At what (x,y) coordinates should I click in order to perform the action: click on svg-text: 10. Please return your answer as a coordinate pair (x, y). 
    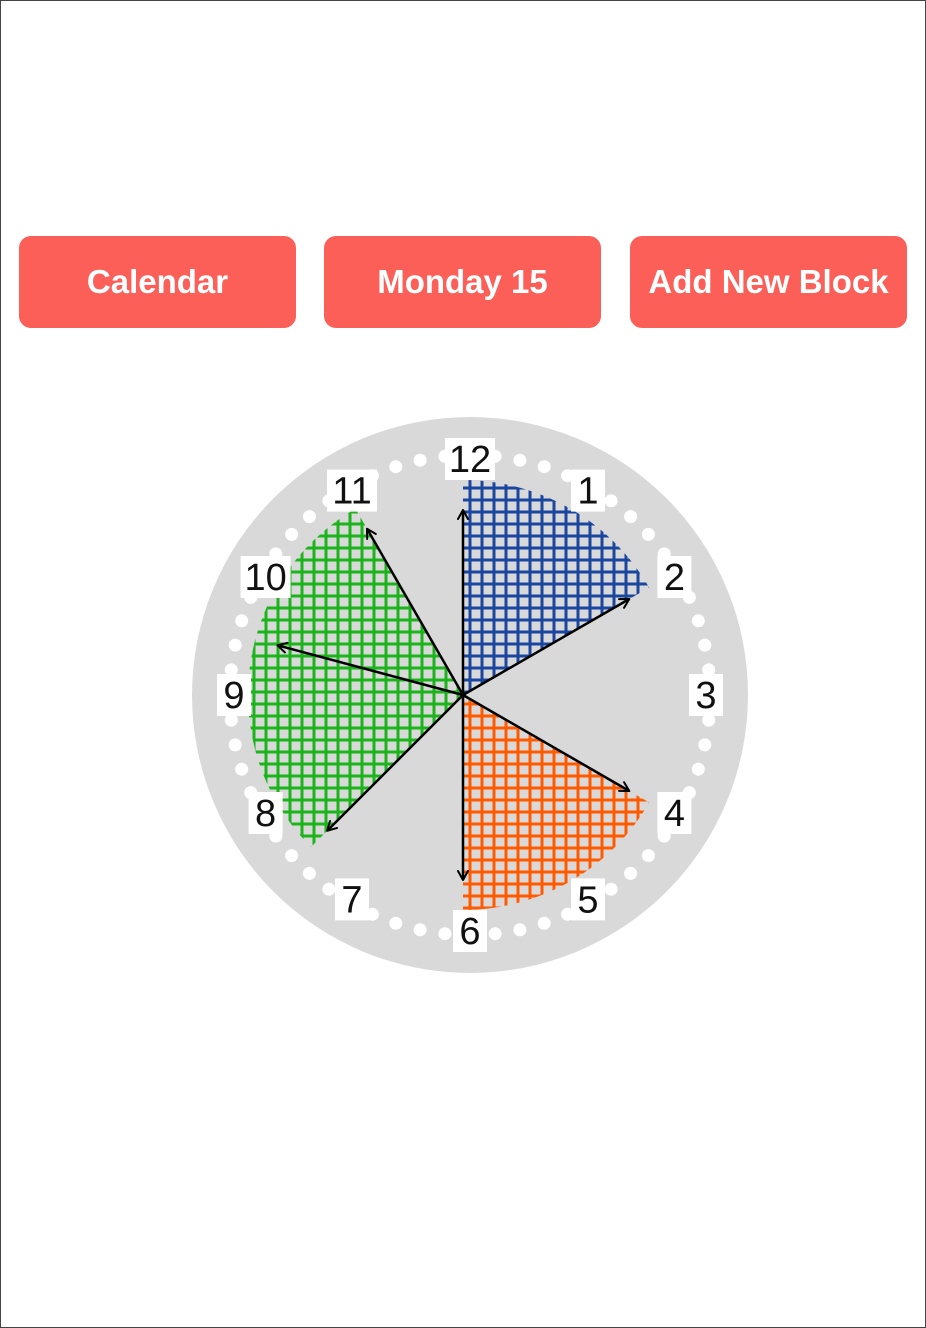
    Looking at the image, I should click on (265, 578).